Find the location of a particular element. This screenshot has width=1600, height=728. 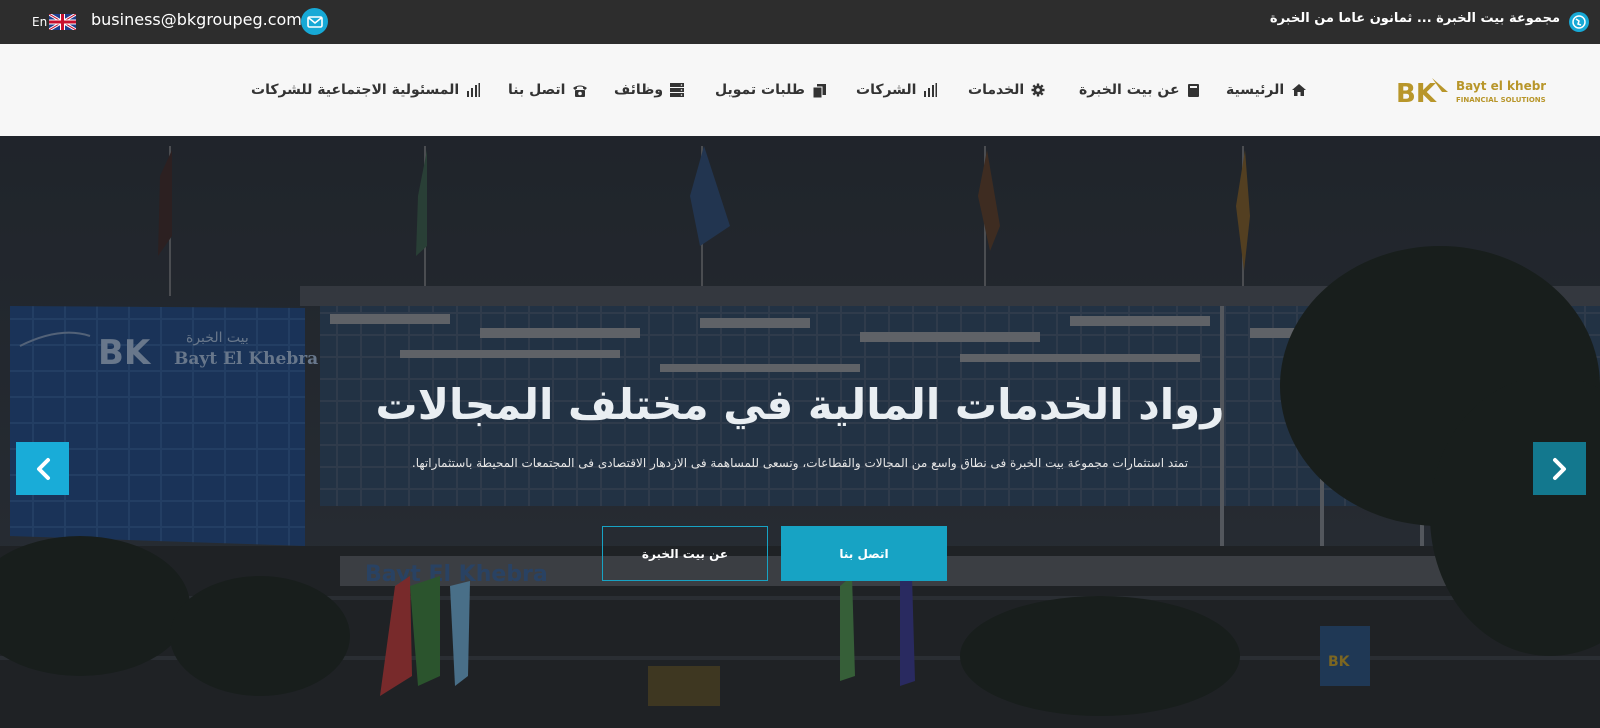

nav-item-financing: طلبات تمويل is located at coordinates (771, 90).